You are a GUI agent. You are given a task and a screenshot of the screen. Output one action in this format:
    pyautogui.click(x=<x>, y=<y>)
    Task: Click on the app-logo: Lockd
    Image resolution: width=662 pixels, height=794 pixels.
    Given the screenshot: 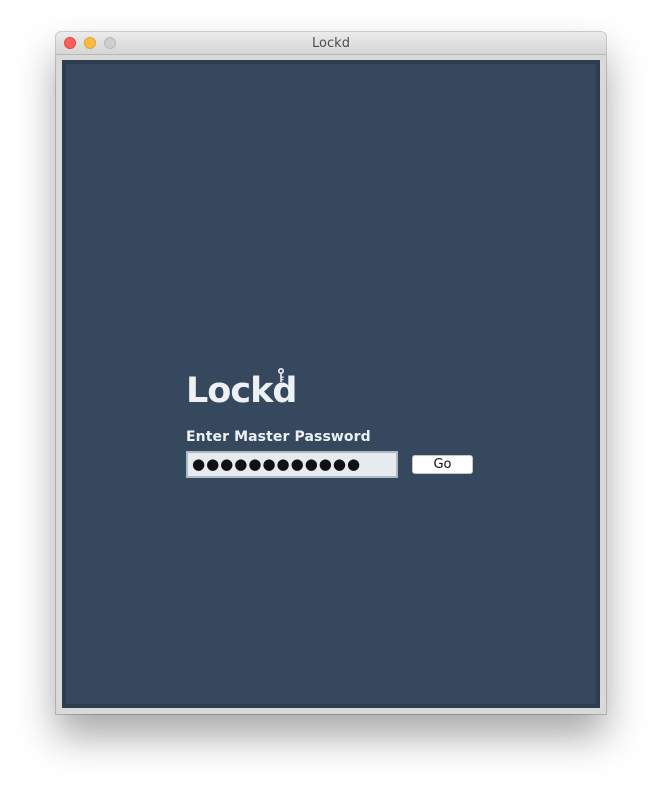 What is the action you would take?
    pyautogui.click(x=241, y=391)
    